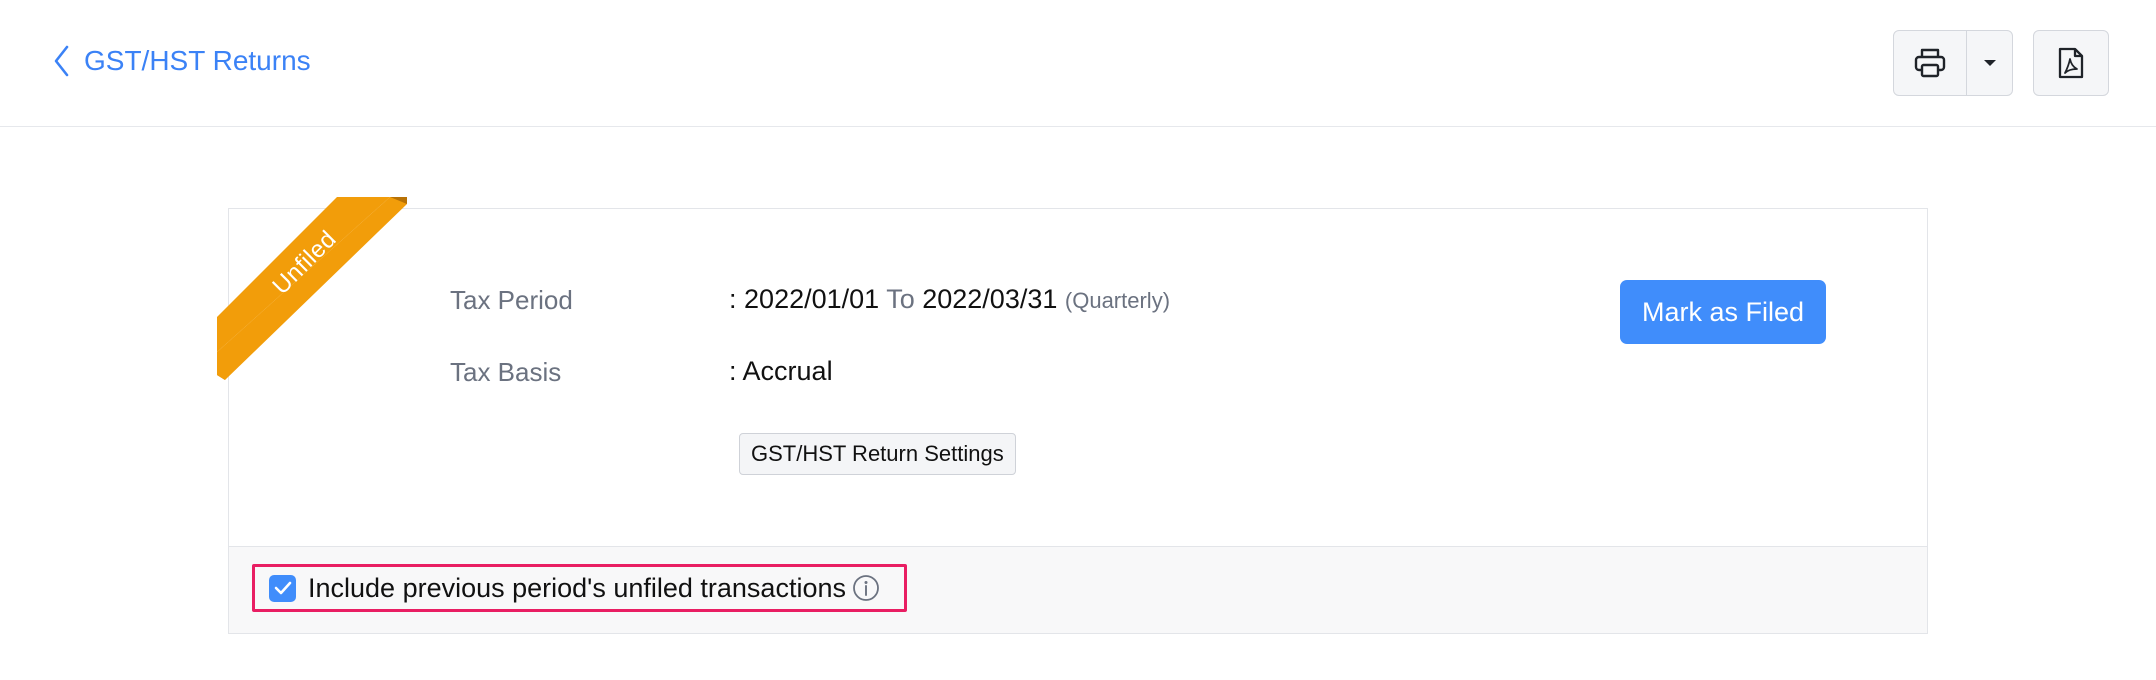 The height and width of the screenshot is (680, 2156). What do you see at coordinates (877, 454) in the screenshot?
I see `return-settings-button: GST/HST Return Settings` at bounding box center [877, 454].